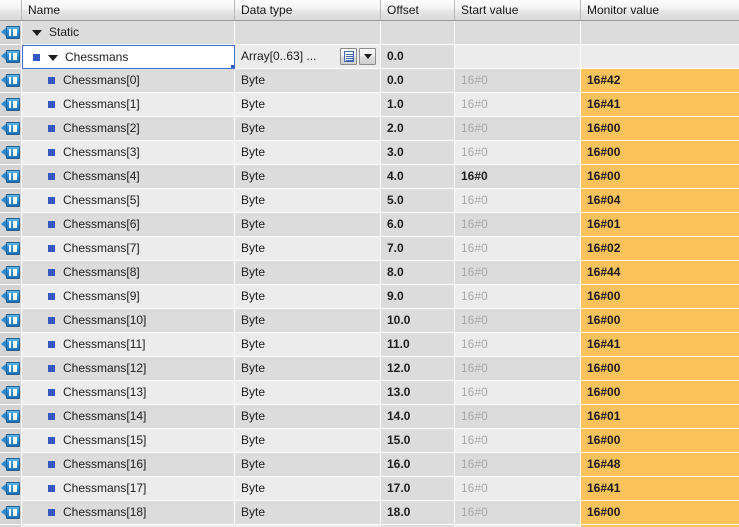 This screenshot has height=527, width=739. I want to click on cell-offset: 10.0, so click(418, 321).